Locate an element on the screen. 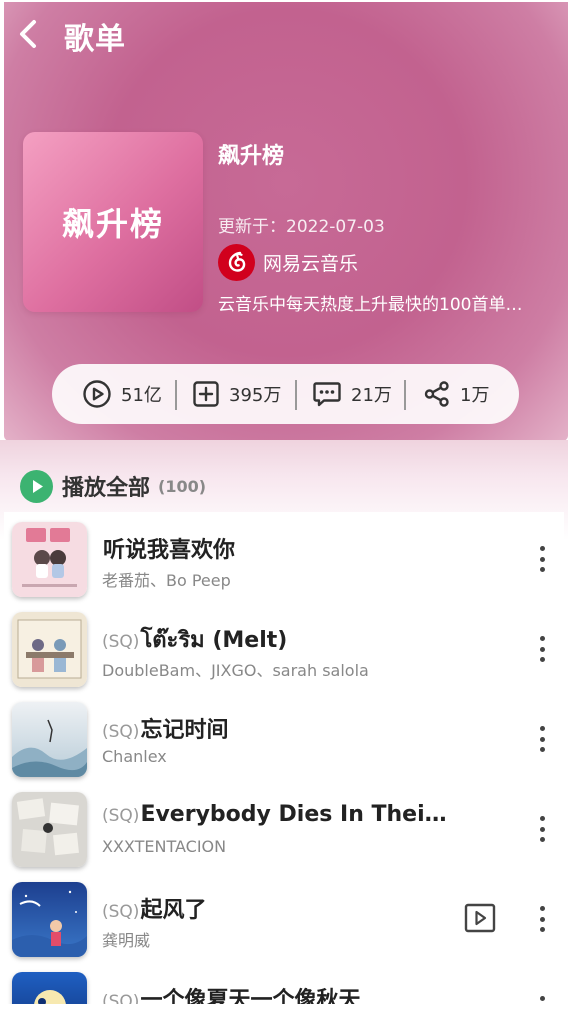 This screenshot has height=1012, width=568. chevron-left-icon is located at coordinates (28, 34).